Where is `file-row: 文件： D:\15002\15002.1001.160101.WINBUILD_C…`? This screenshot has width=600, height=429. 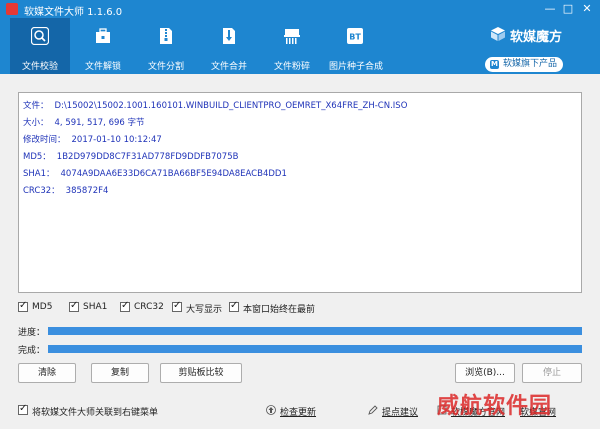 file-row: 文件： D:\15002\15002.1001.160101.WINBUILD_C… is located at coordinates (215, 105).